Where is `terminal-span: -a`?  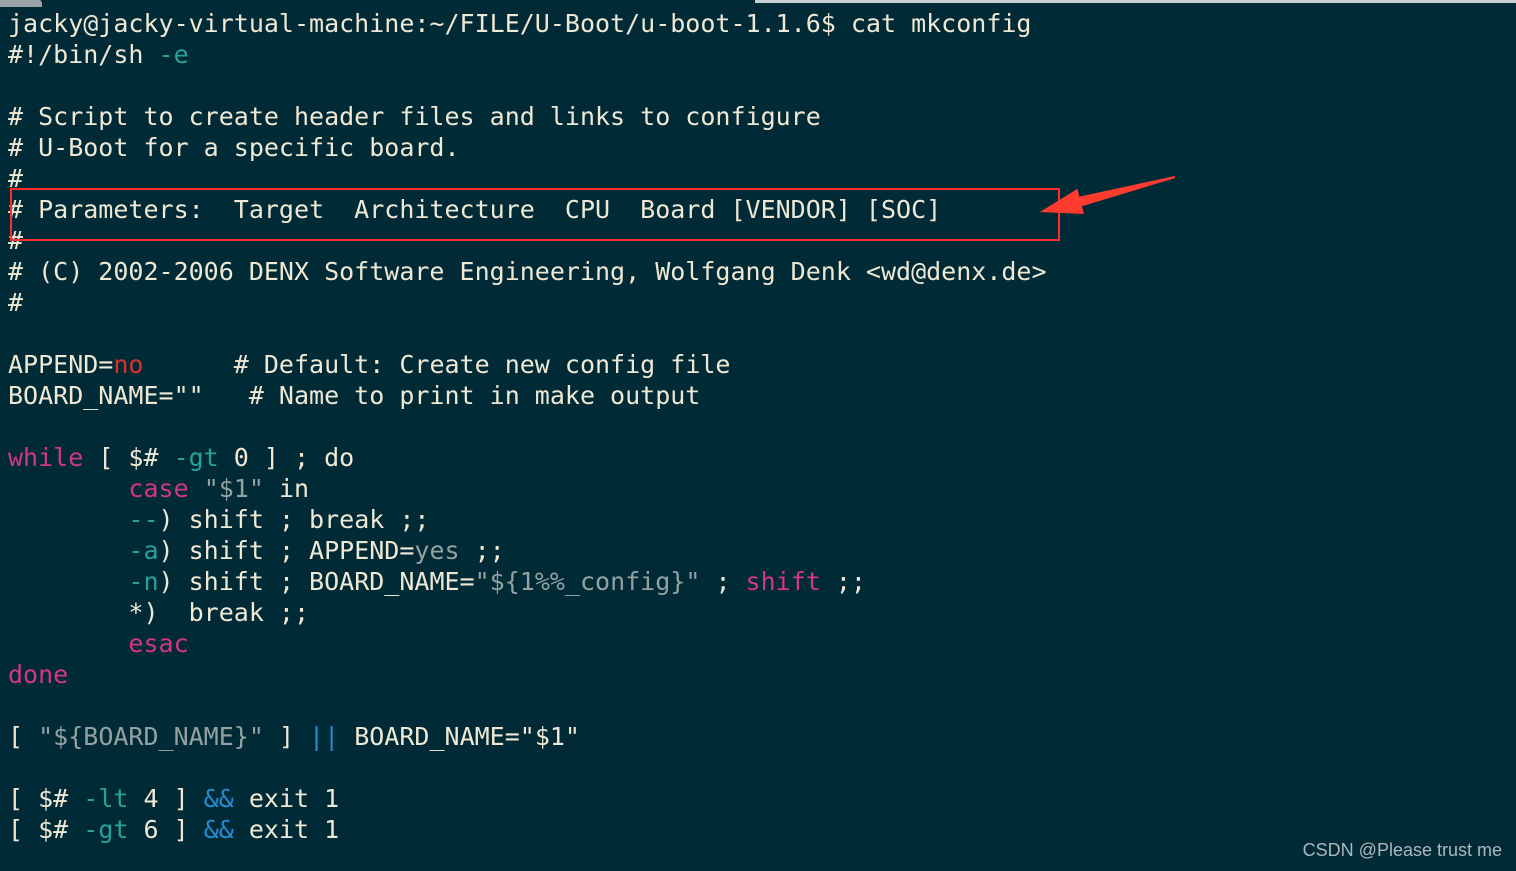 terminal-span: -a is located at coordinates (143, 550).